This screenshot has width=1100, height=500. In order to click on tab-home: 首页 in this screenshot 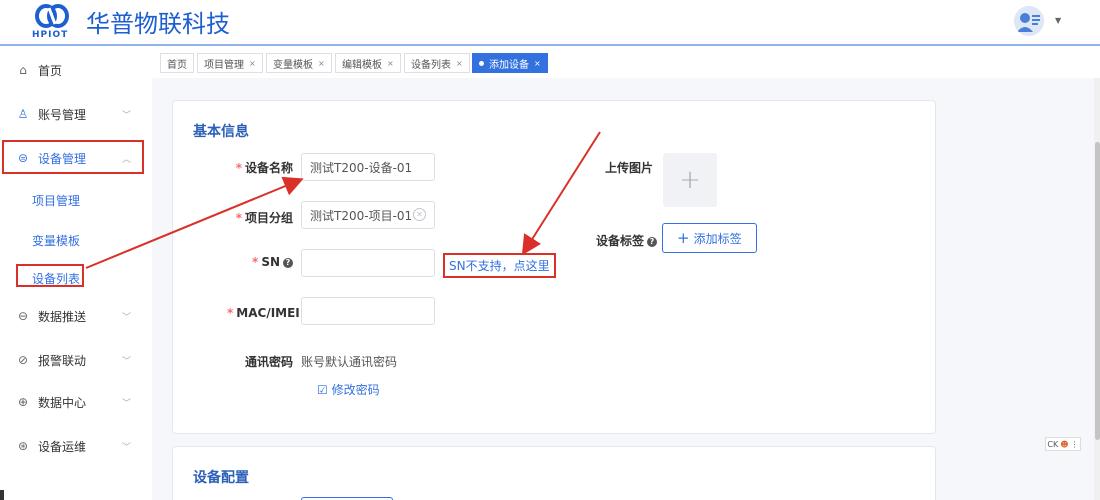, I will do `click(177, 63)`.